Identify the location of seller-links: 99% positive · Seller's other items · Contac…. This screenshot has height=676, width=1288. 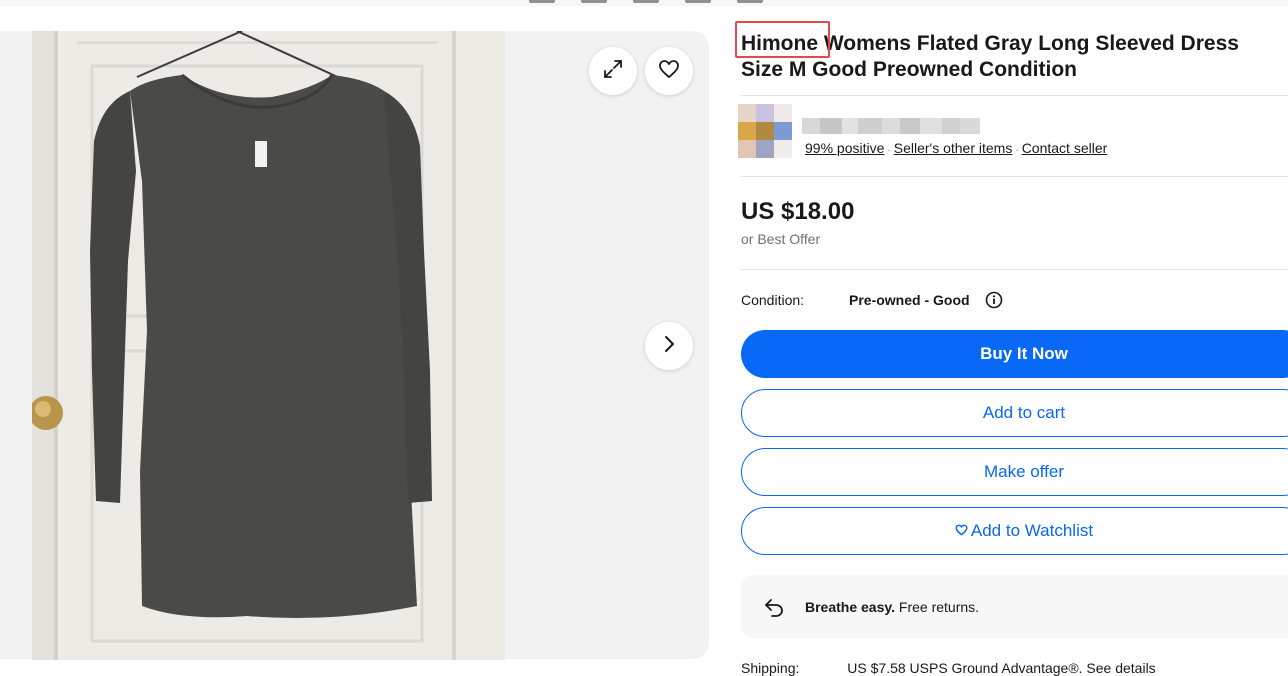
(956, 148).